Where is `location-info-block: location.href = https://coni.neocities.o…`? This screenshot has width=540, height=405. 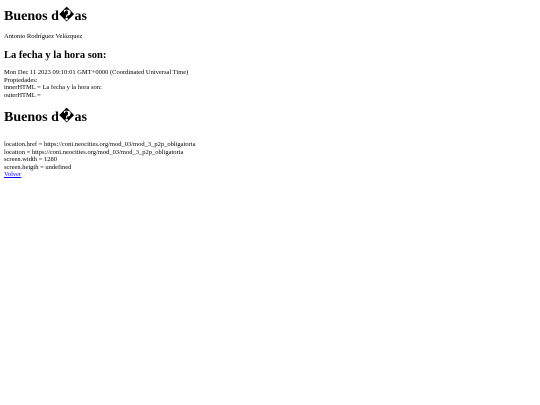 location-info-block: location.href = https://coni.neocities.o… is located at coordinates (99, 160).